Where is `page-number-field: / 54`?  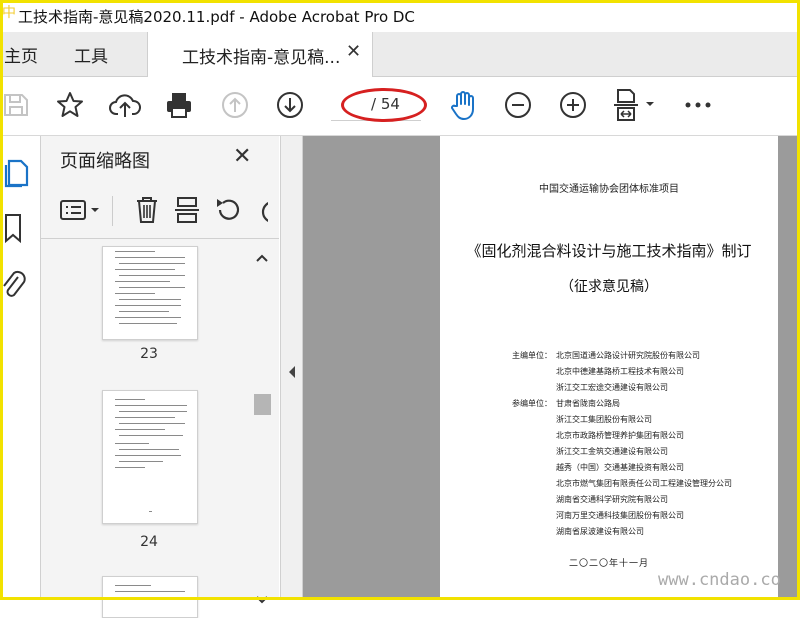
page-number-field: / 54 is located at coordinates (379, 105).